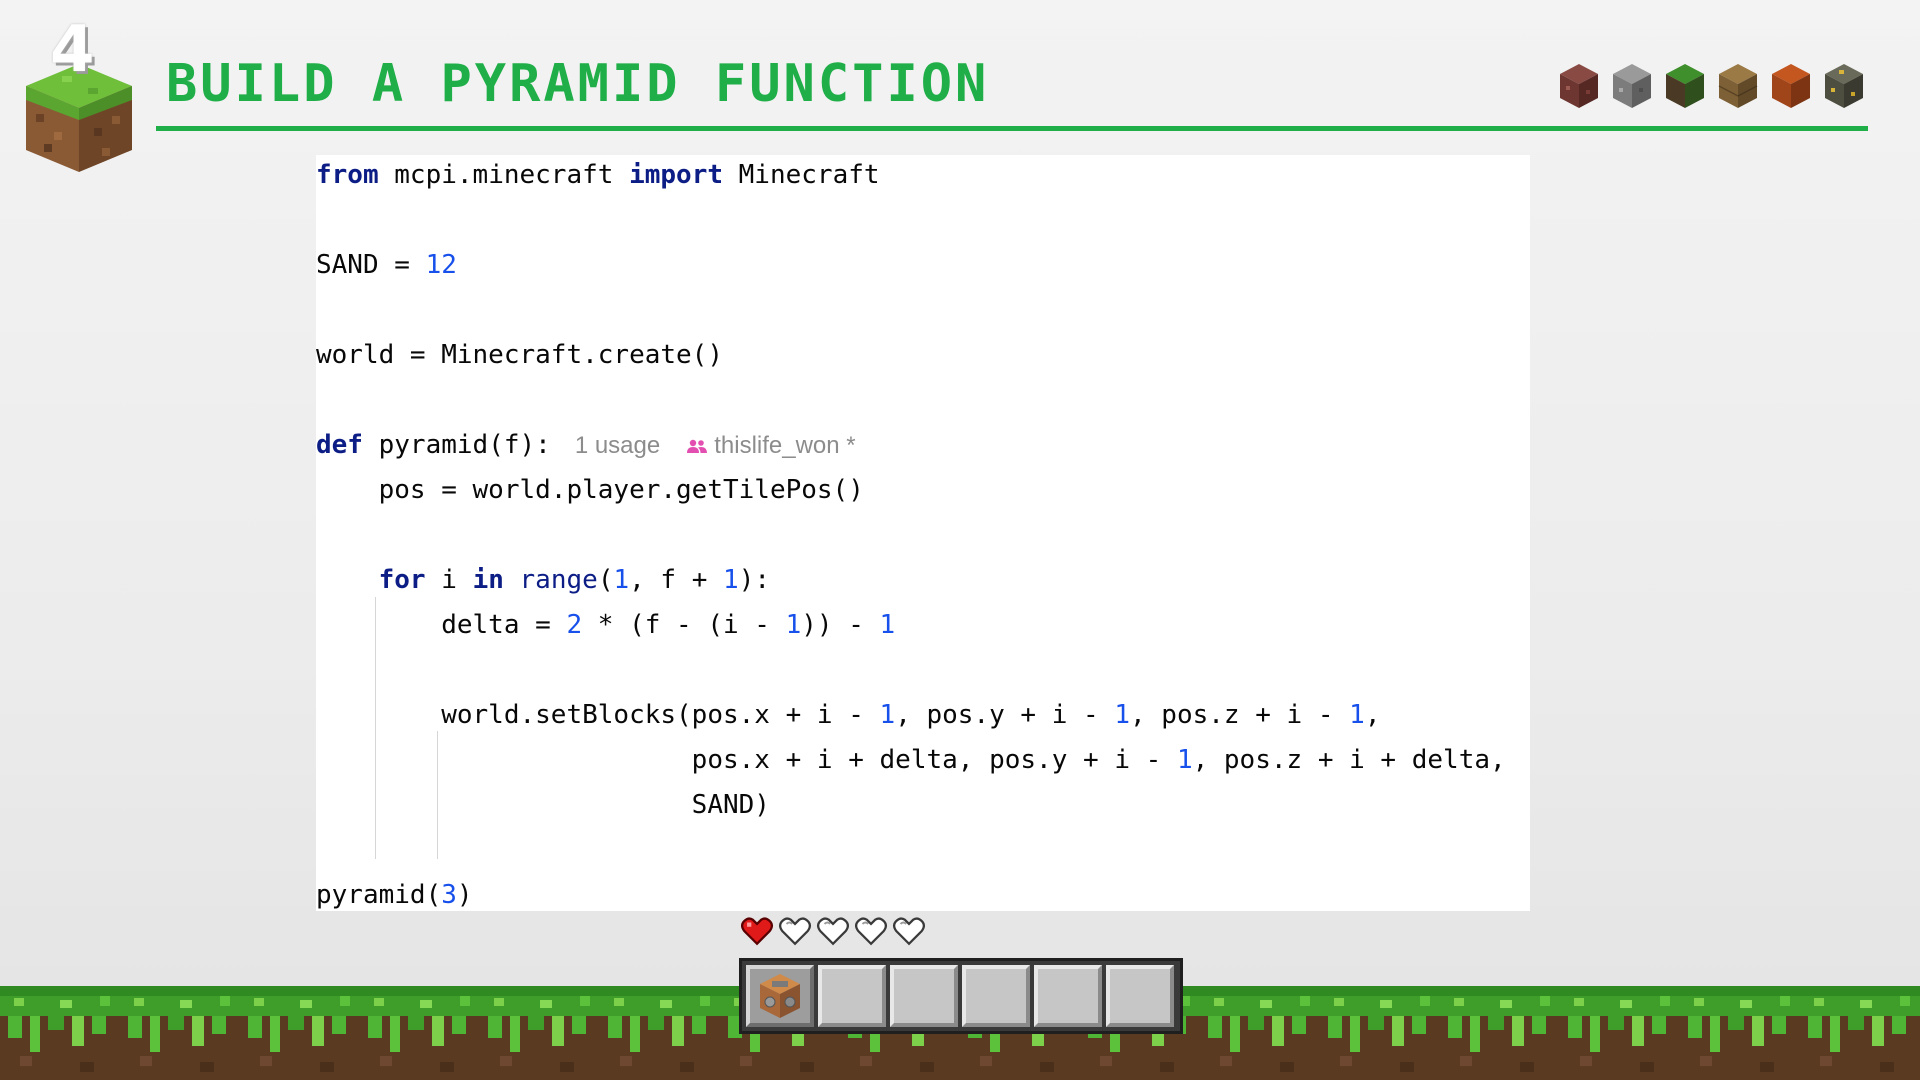 The image size is (1920, 1080). I want to click on plank-block-icon, so click(1738, 86).